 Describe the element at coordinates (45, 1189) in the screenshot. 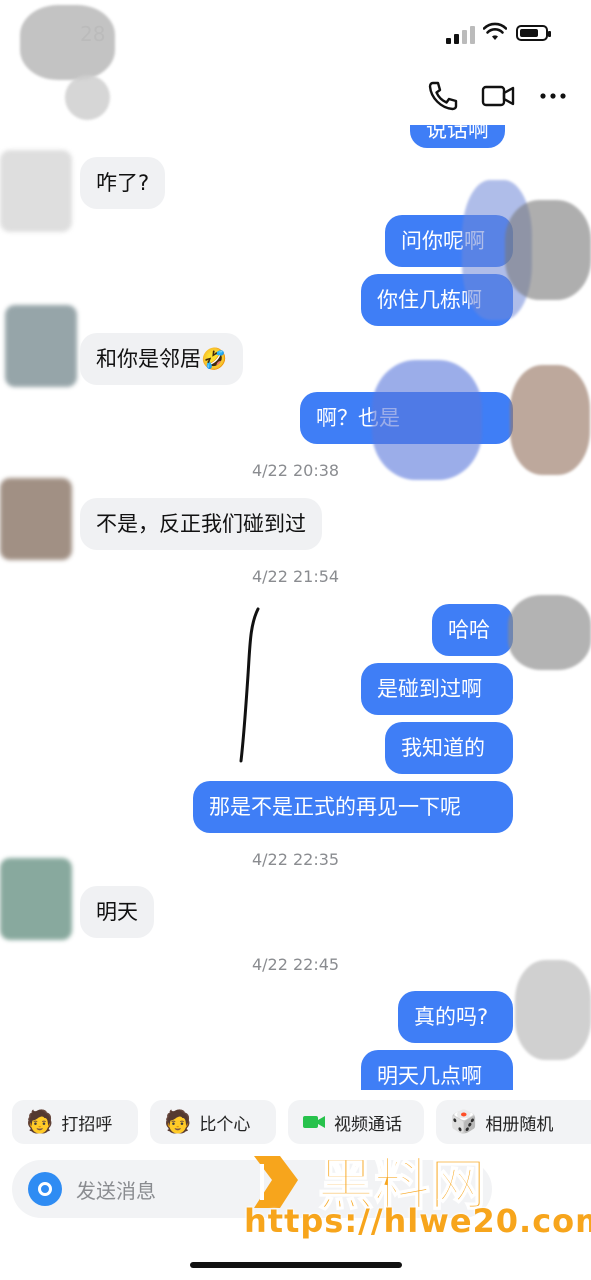

I see `camera-icon` at that location.